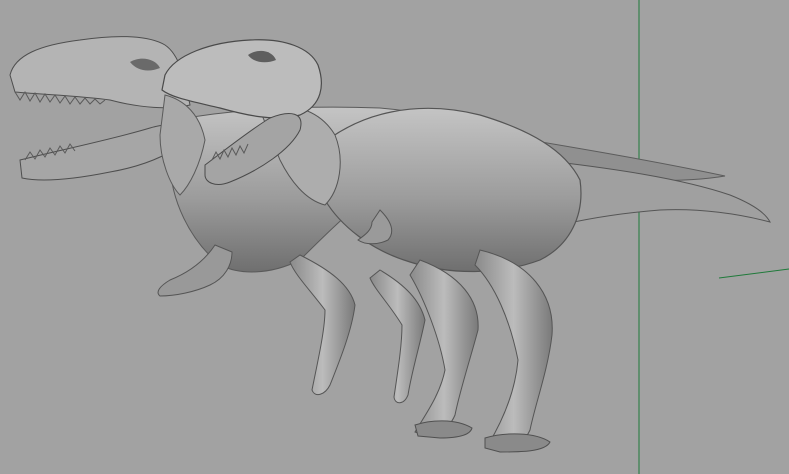 The width and height of the screenshot is (789, 474). Describe the element at coordinates (444, 347) in the screenshot. I see `front-dinosaur-left-leg` at that location.